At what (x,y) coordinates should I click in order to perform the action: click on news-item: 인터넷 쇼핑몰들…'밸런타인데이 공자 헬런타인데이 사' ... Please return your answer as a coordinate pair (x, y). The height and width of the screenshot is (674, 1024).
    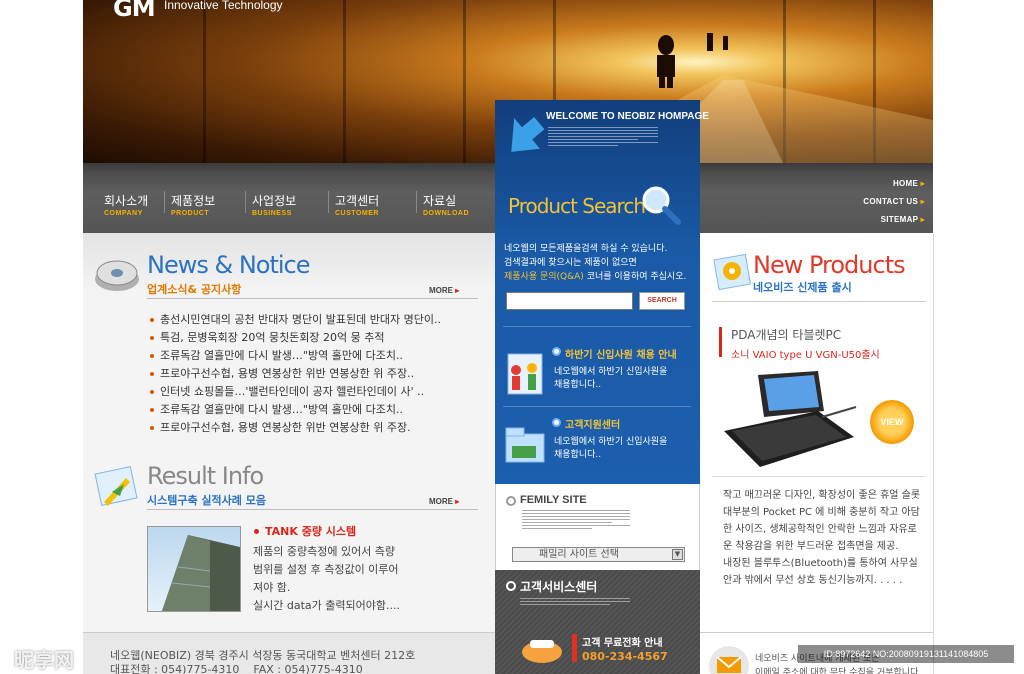
    Looking at the image, I should click on (287, 391).